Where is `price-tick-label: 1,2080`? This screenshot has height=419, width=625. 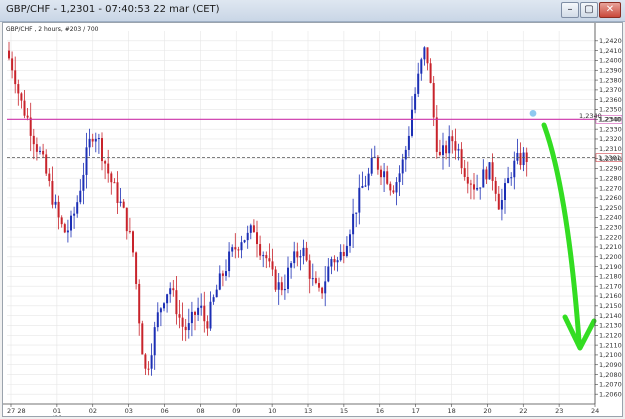
price-tick-label: 1,2080 is located at coordinates (610, 375).